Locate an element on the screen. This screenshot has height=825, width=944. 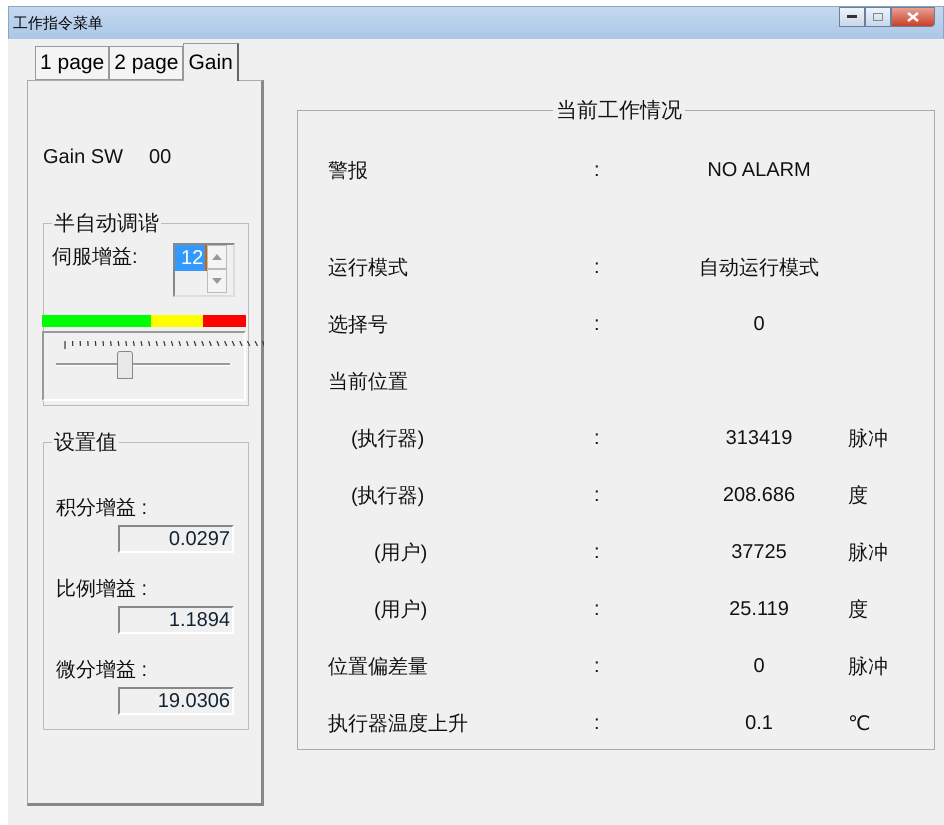
status-label: 执行器温度上升 is located at coordinates (398, 724).